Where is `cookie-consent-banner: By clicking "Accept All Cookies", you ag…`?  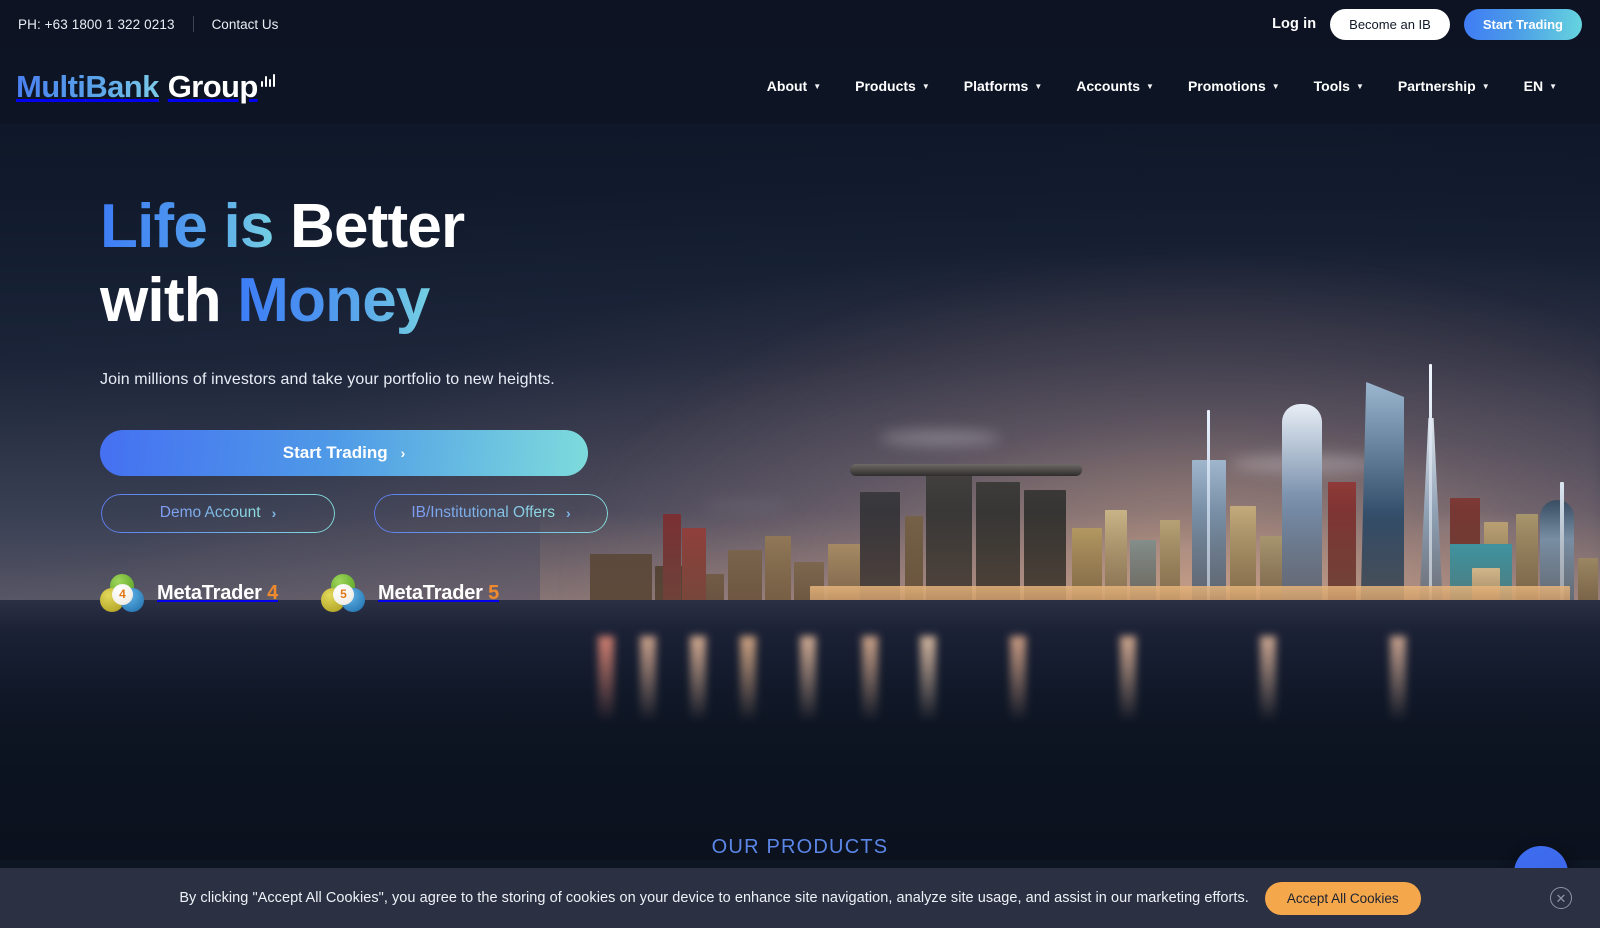
cookie-consent-banner: By clicking "Accept All Cookies", you ag… is located at coordinates (800, 898).